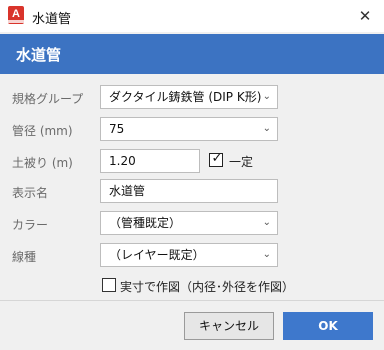 This screenshot has width=384, height=350. Describe the element at coordinates (16, 15) in the screenshot. I see `app-icon: A` at that location.